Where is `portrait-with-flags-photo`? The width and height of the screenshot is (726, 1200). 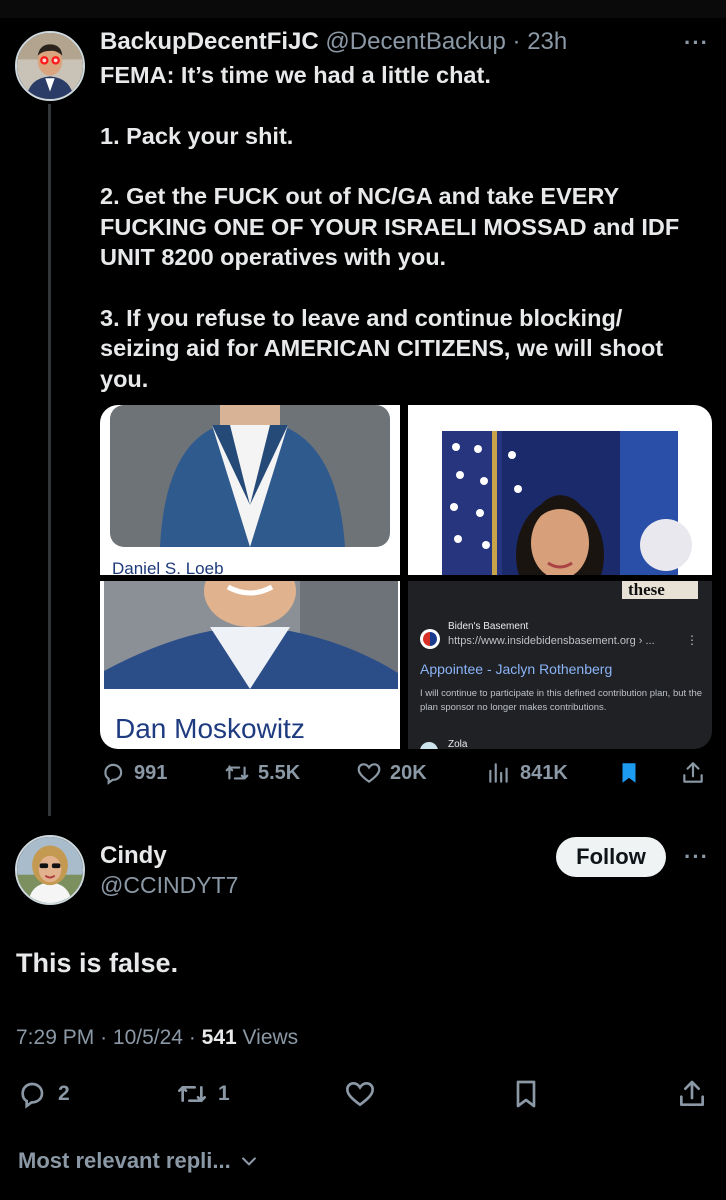 portrait-with-flags-photo is located at coordinates (567, 503).